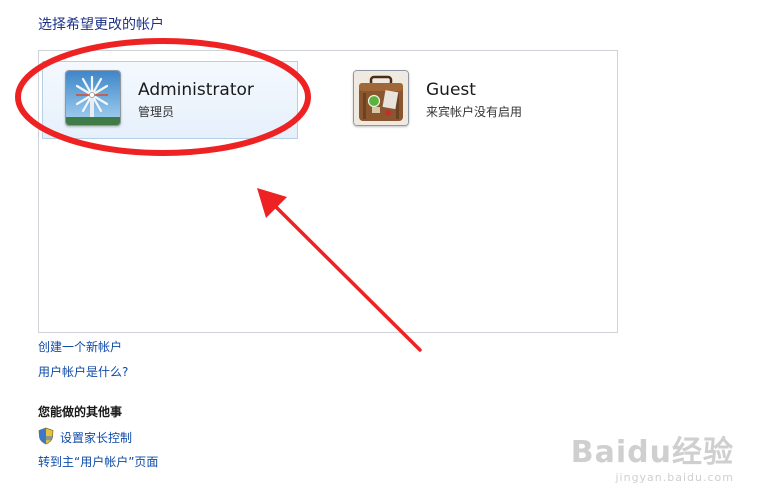 This screenshot has width=764, height=502. What do you see at coordinates (156, 112) in the screenshot?
I see `account-role: 管理员` at bounding box center [156, 112].